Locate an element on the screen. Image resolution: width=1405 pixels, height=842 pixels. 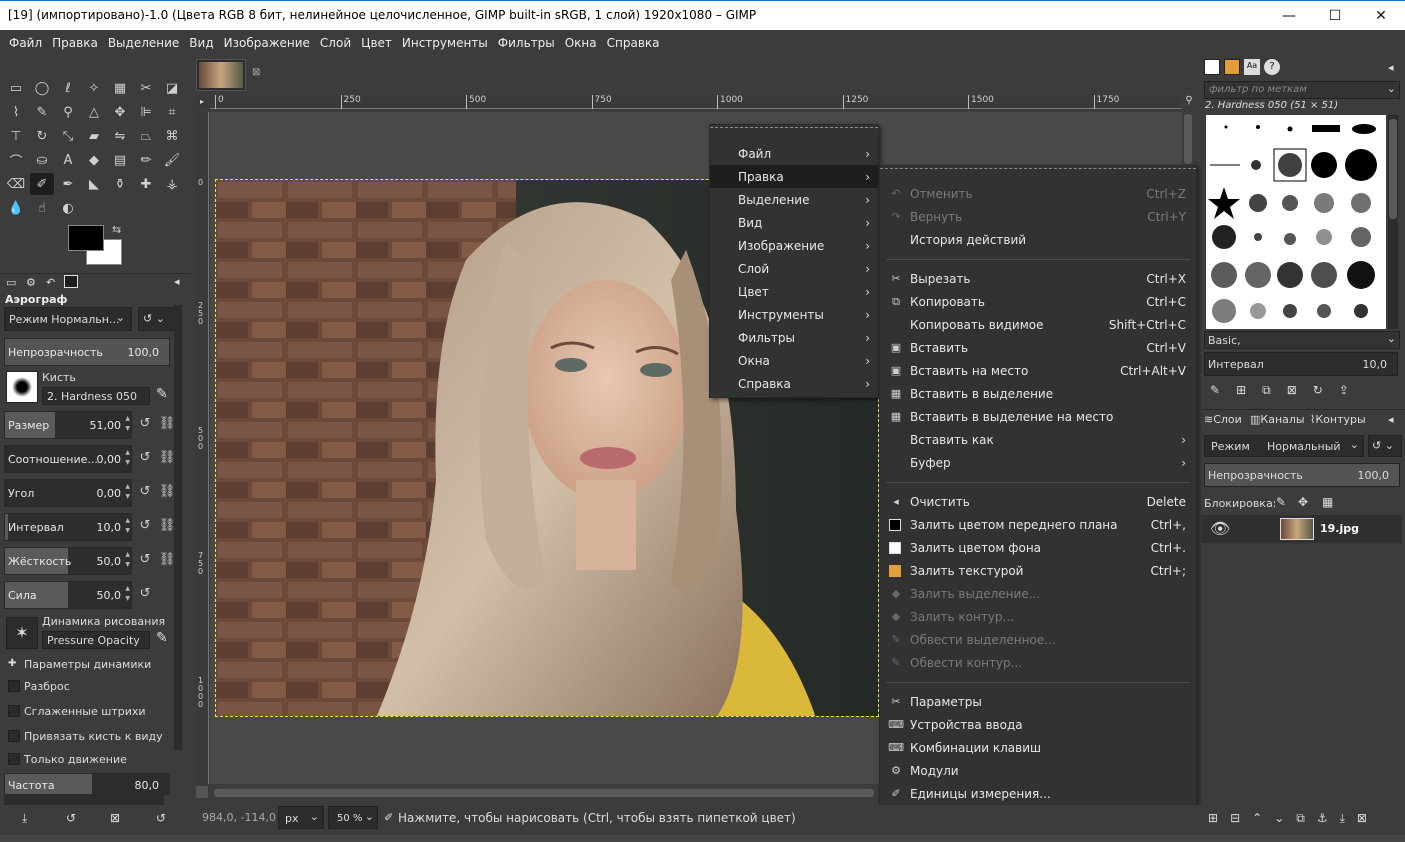
align-icon: ⊫ is located at coordinates (146, 112).